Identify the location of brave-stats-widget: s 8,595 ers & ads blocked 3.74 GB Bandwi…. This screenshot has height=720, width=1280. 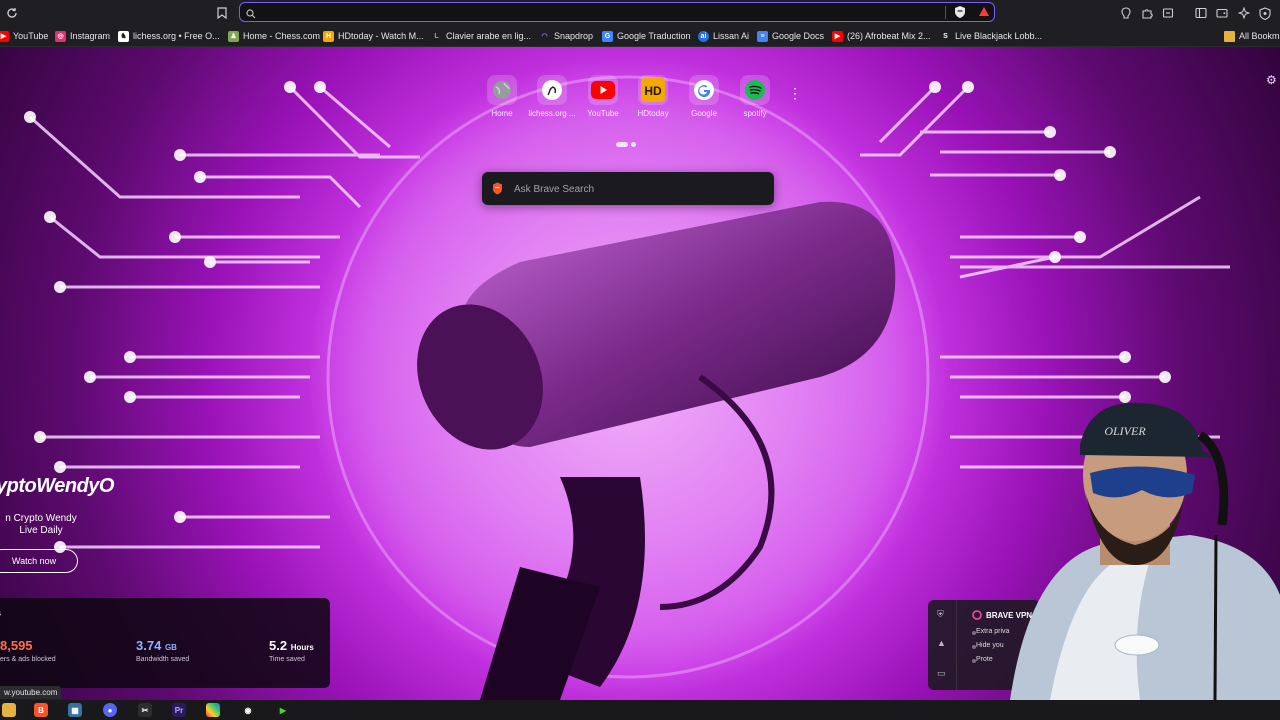
(165, 643).